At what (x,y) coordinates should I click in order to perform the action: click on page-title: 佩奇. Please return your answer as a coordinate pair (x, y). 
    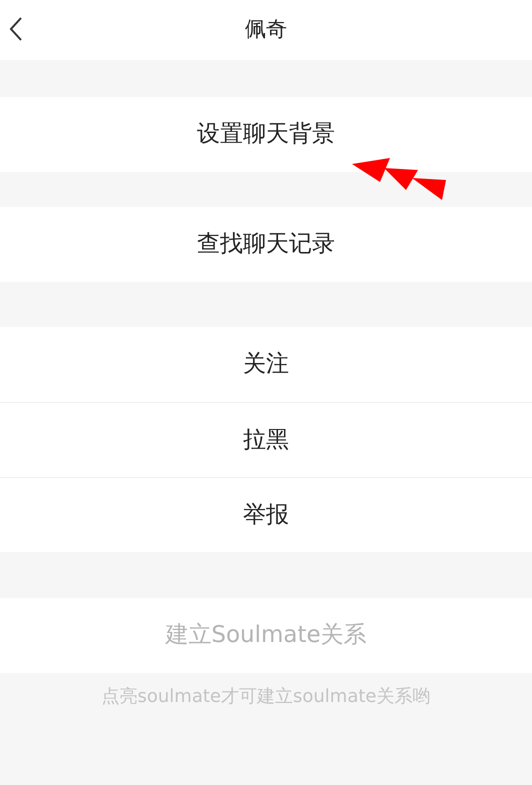
    Looking at the image, I should click on (266, 30).